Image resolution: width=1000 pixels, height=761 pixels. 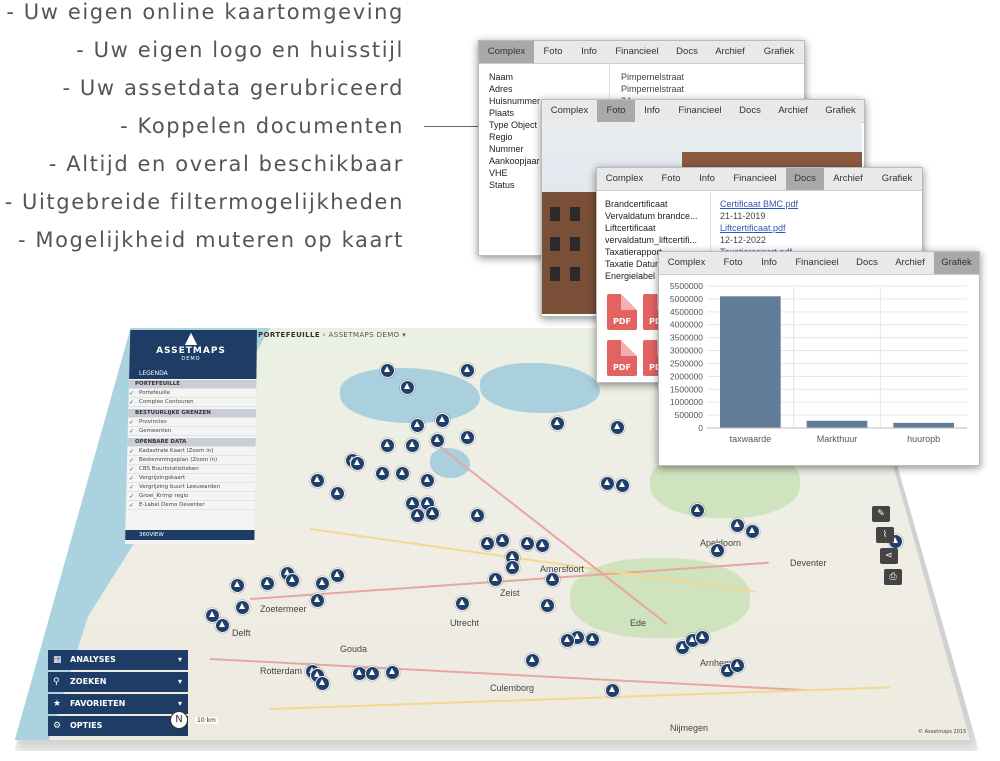 I want to click on paperclip-icon: ⌇, so click(x=885, y=535).